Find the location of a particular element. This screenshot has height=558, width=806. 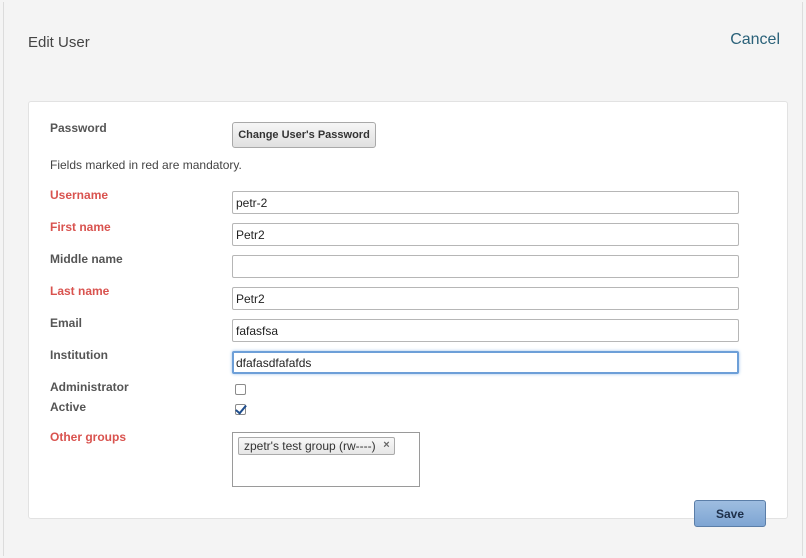

group-tag-label: zpetr's test group (rw----) is located at coordinates (310, 446).